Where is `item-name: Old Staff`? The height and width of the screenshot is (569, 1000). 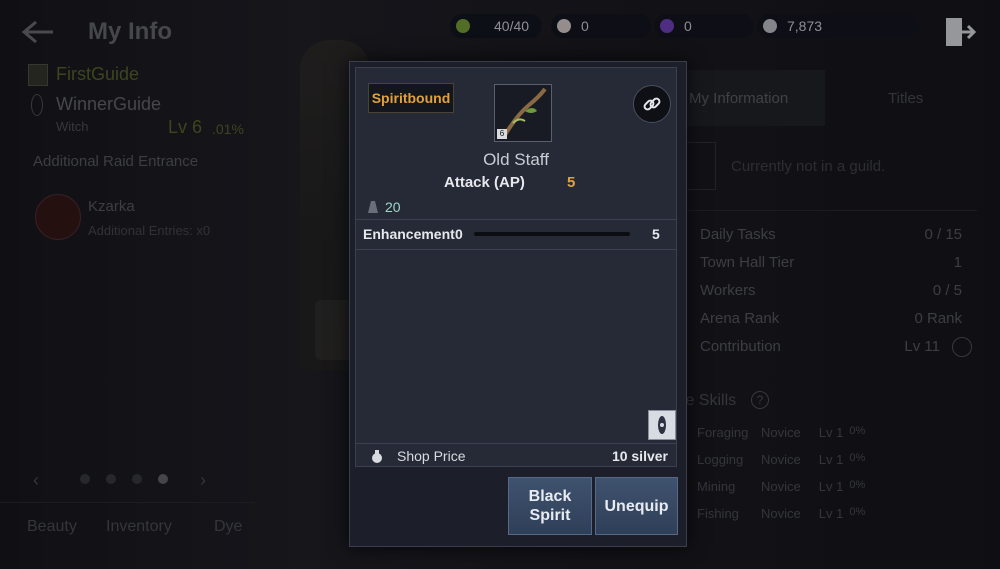 item-name: Old Staff is located at coordinates (516, 159).